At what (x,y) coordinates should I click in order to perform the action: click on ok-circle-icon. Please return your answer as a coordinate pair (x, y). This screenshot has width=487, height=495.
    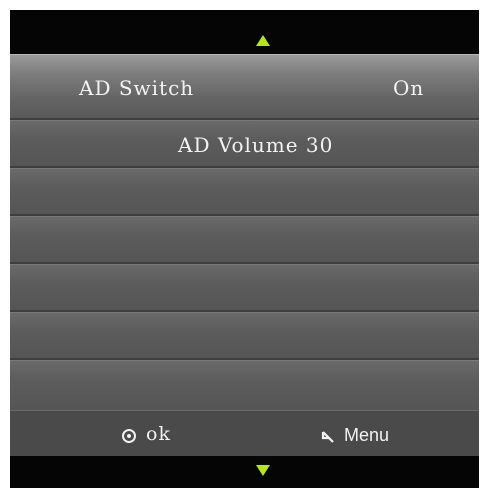
    Looking at the image, I should click on (129, 436).